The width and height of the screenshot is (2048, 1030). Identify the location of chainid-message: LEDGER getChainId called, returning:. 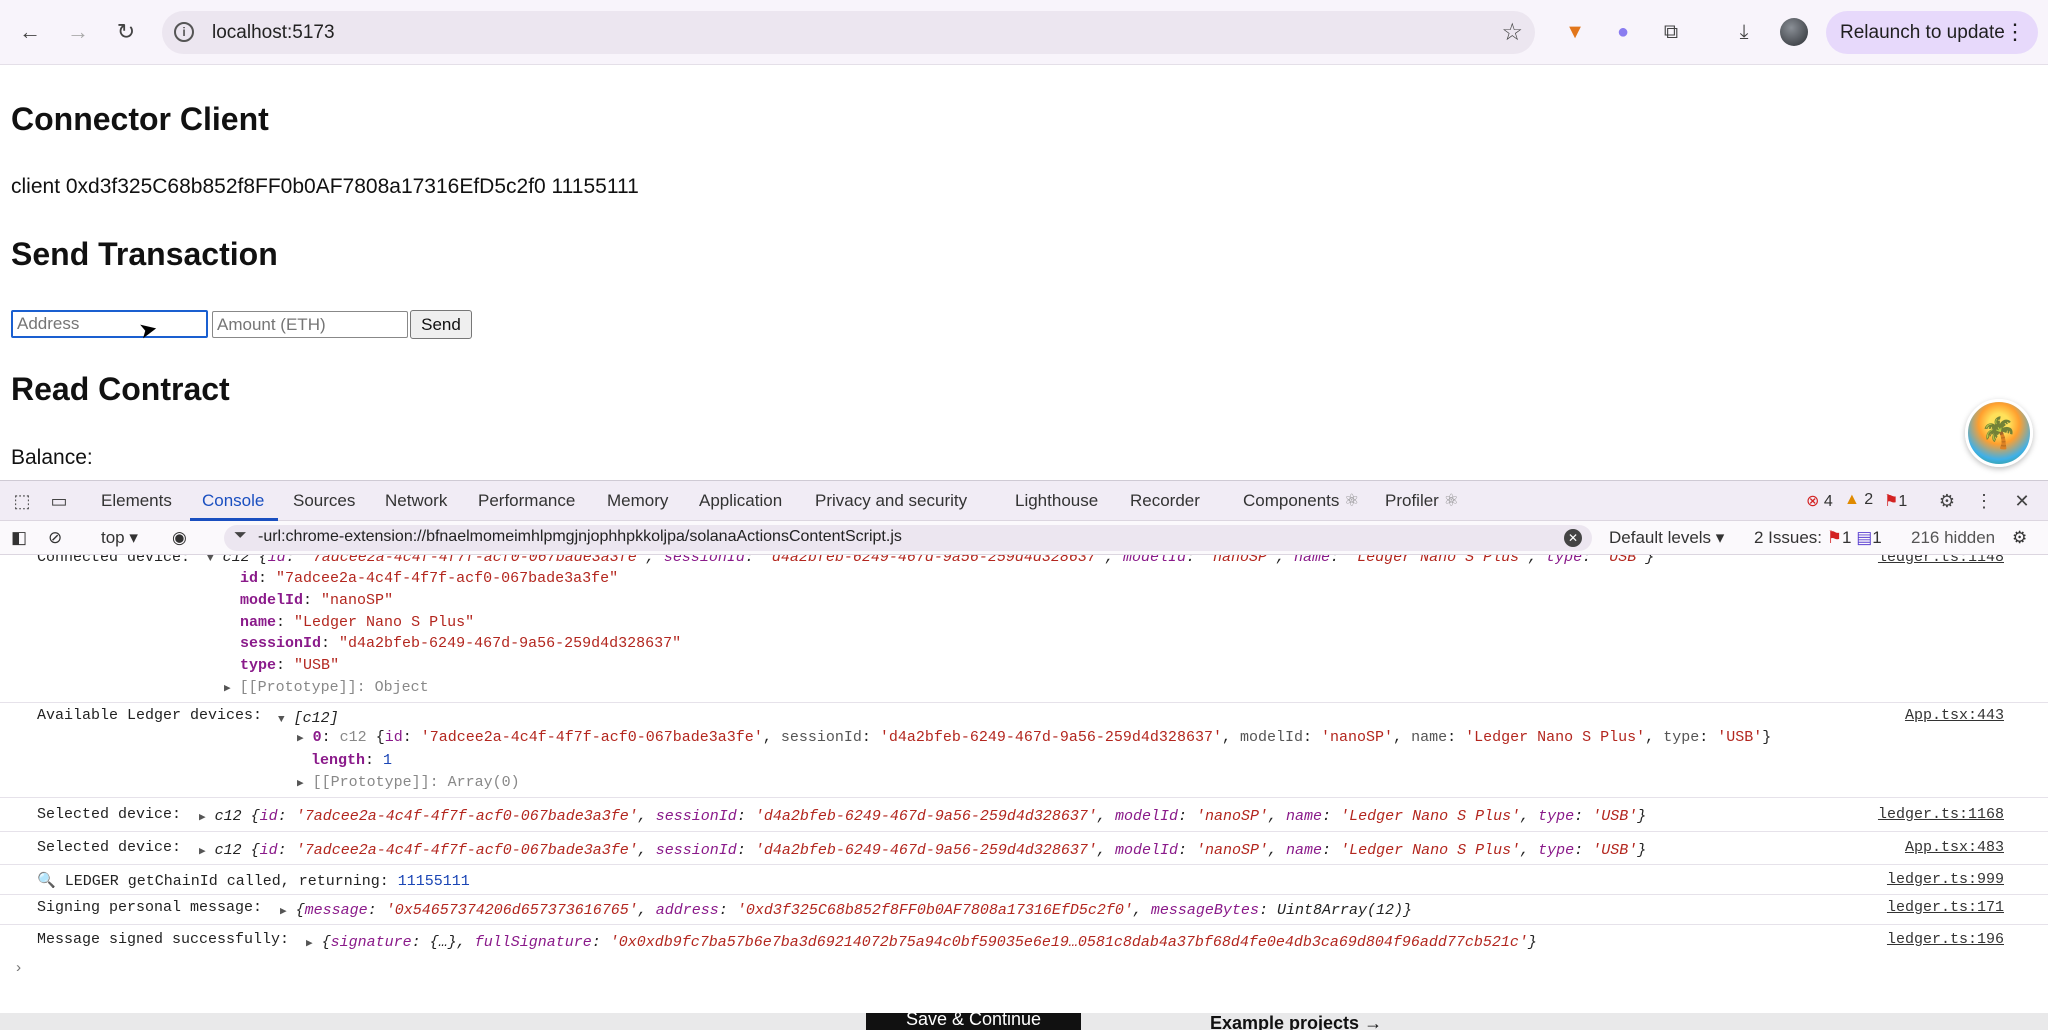
(226, 881).